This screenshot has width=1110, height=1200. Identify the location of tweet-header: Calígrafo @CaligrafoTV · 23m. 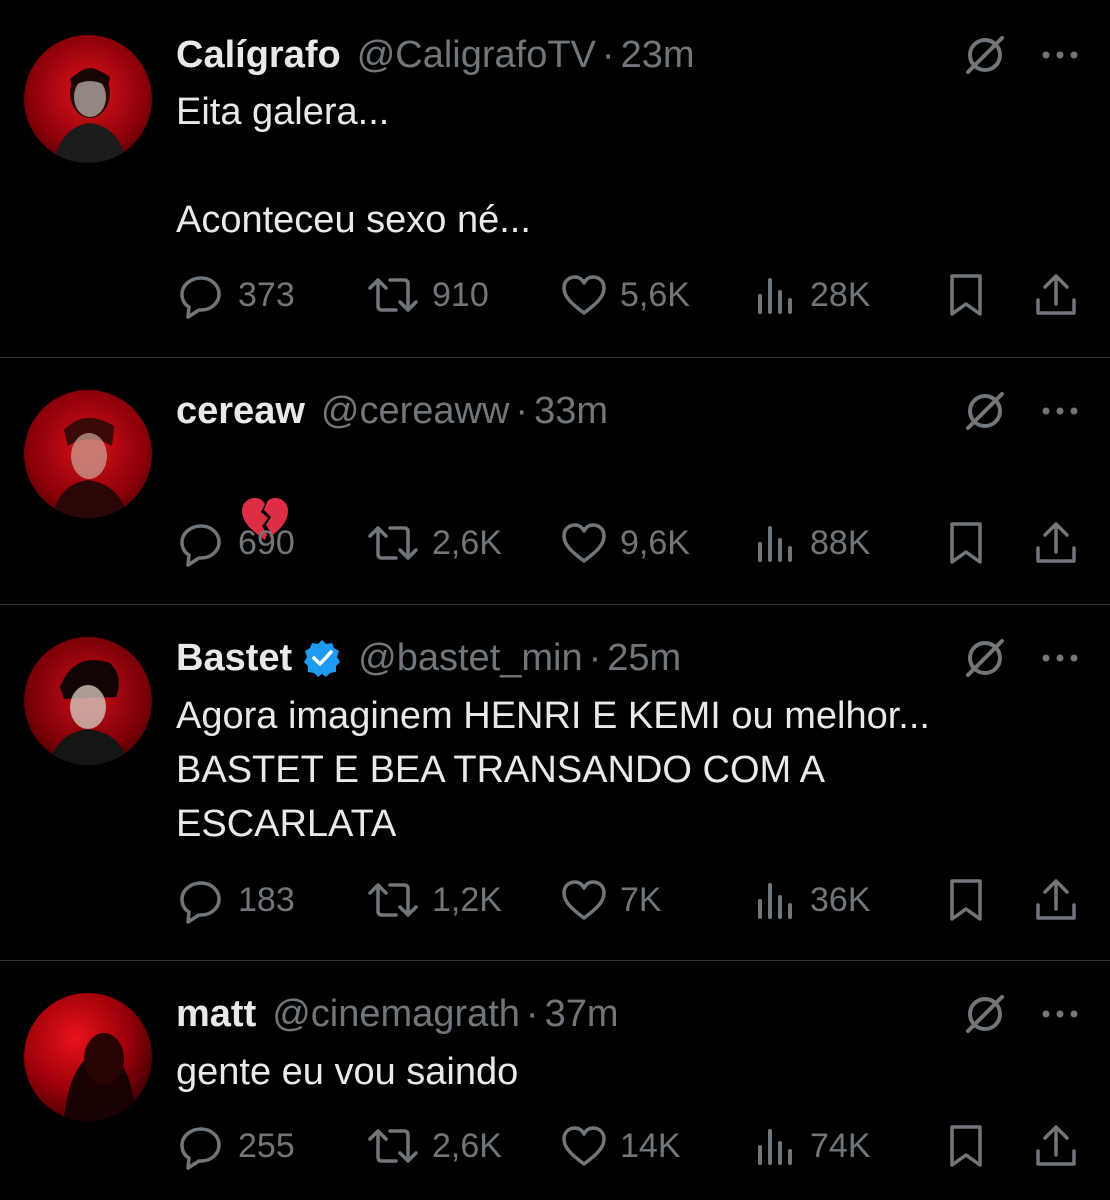
(435, 55).